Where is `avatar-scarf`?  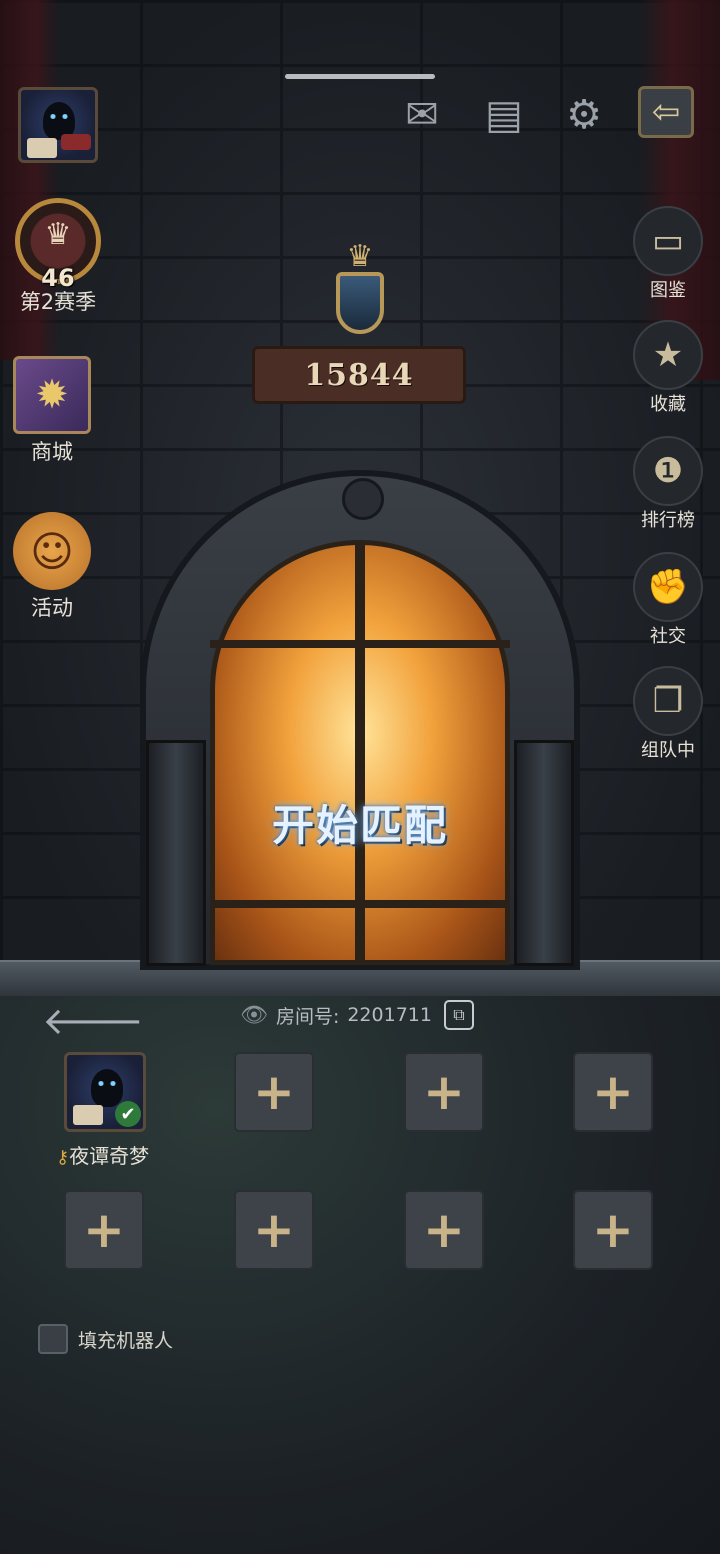
avatar-scarf is located at coordinates (76, 142).